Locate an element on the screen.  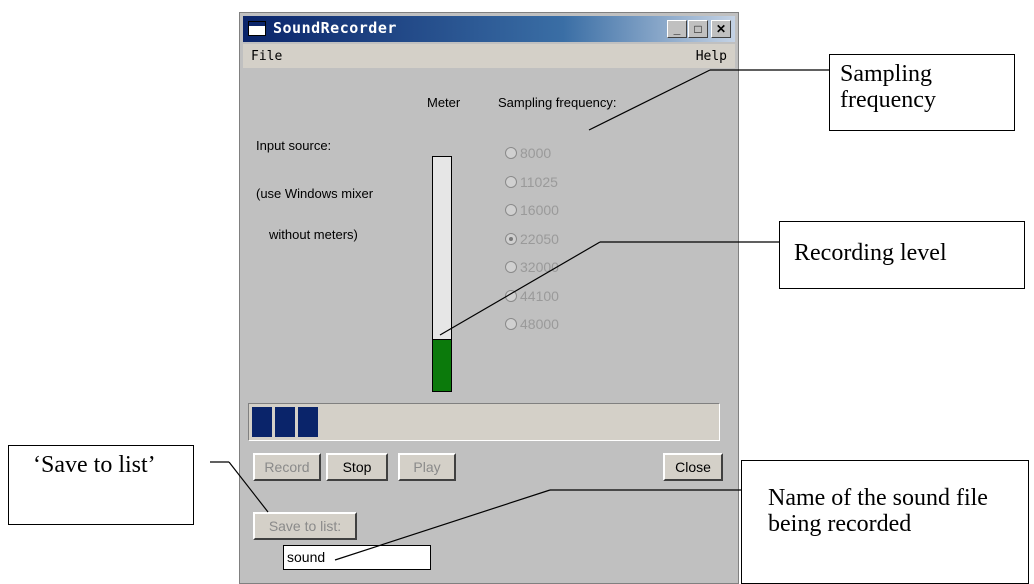
stop-button: Stop is located at coordinates (357, 467).